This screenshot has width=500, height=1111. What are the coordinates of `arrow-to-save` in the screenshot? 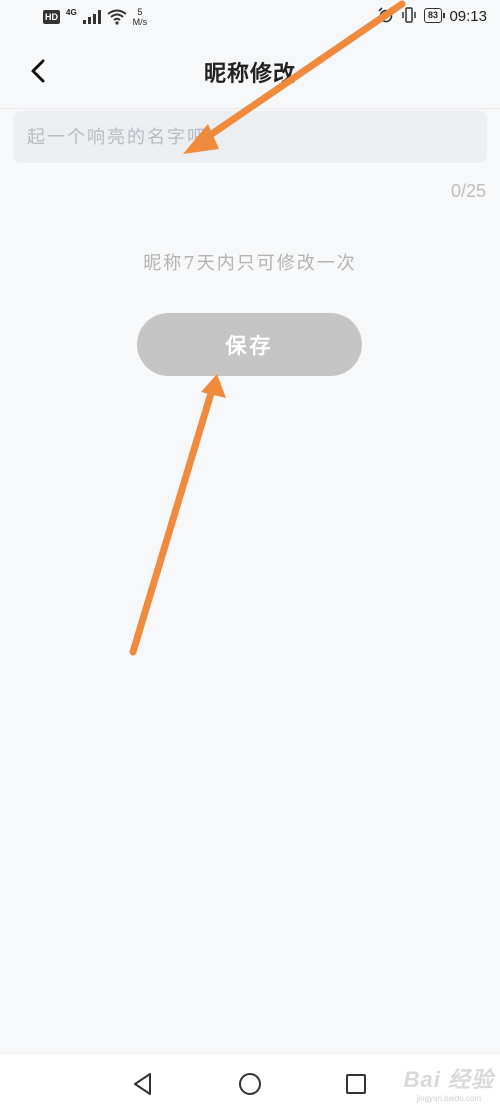 It's located at (177, 515).